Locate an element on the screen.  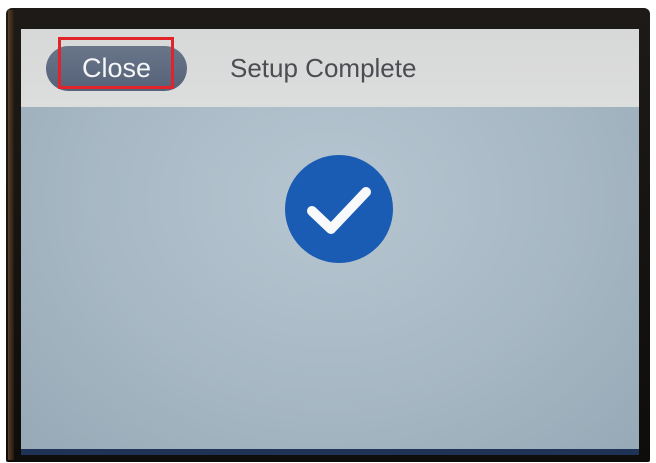
checkmark-circle-icon is located at coordinates (339, 209).